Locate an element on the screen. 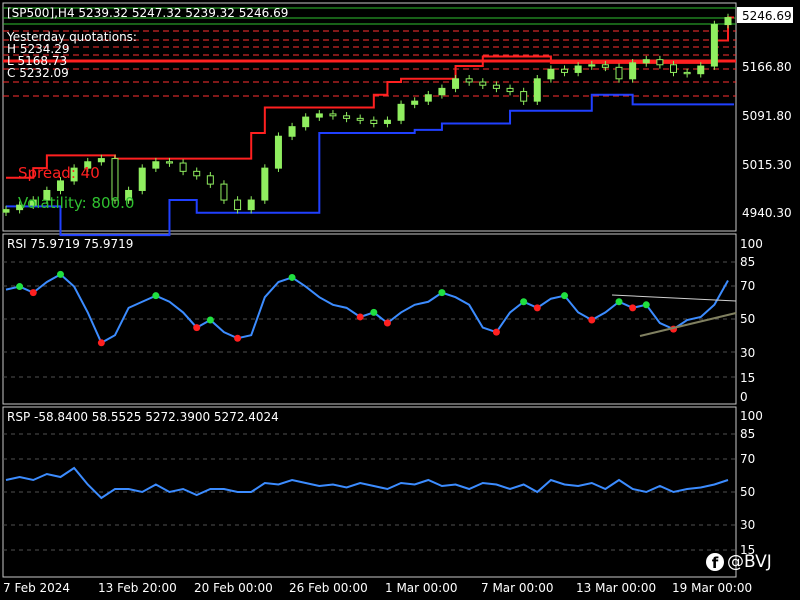 The image size is (800, 600). rsi-series-group is located at coordinates (367, 308).